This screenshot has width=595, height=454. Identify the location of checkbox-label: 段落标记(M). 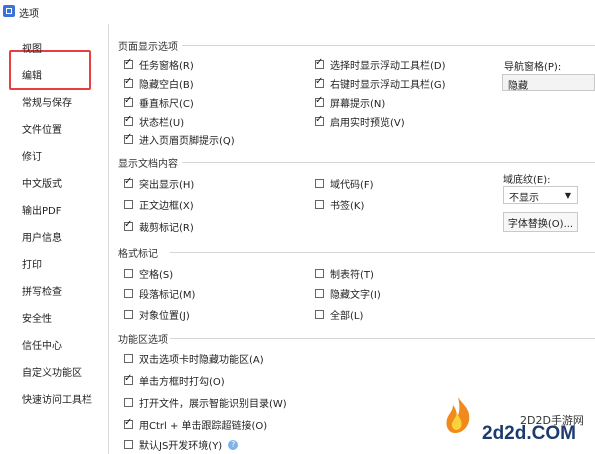
(167, 295).